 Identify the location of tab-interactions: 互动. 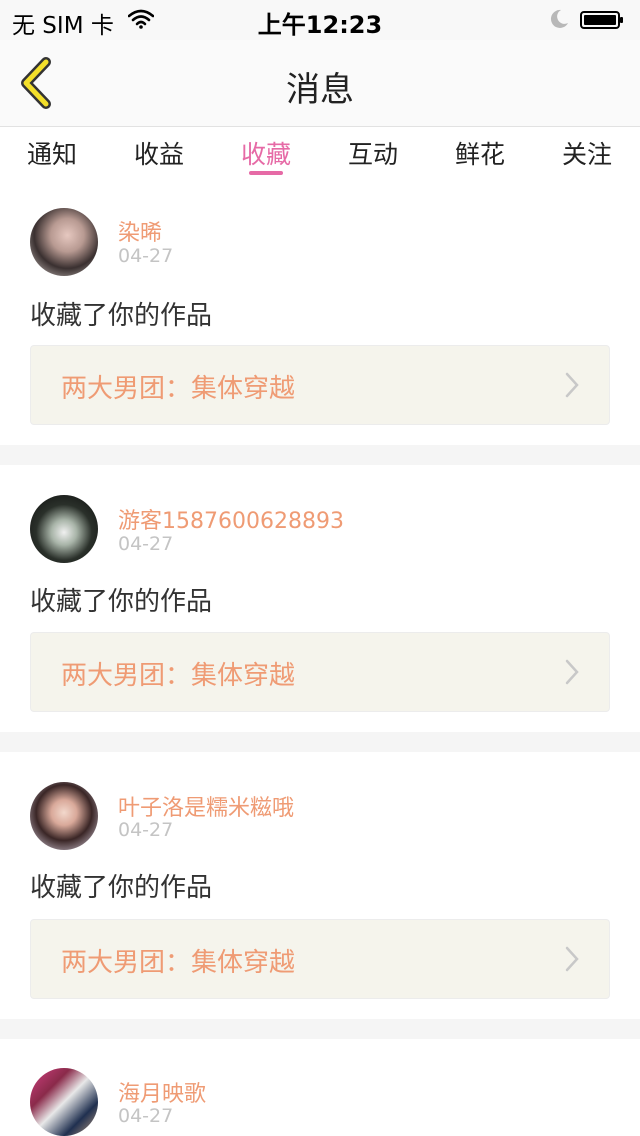
(373, 153).